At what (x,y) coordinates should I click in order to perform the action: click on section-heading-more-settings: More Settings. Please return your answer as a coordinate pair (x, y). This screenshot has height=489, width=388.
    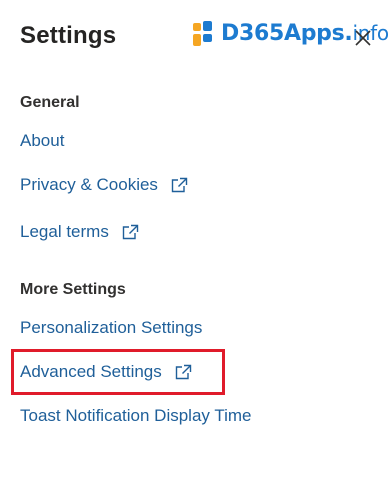
    Looking at the image, I should click on (73, 289).